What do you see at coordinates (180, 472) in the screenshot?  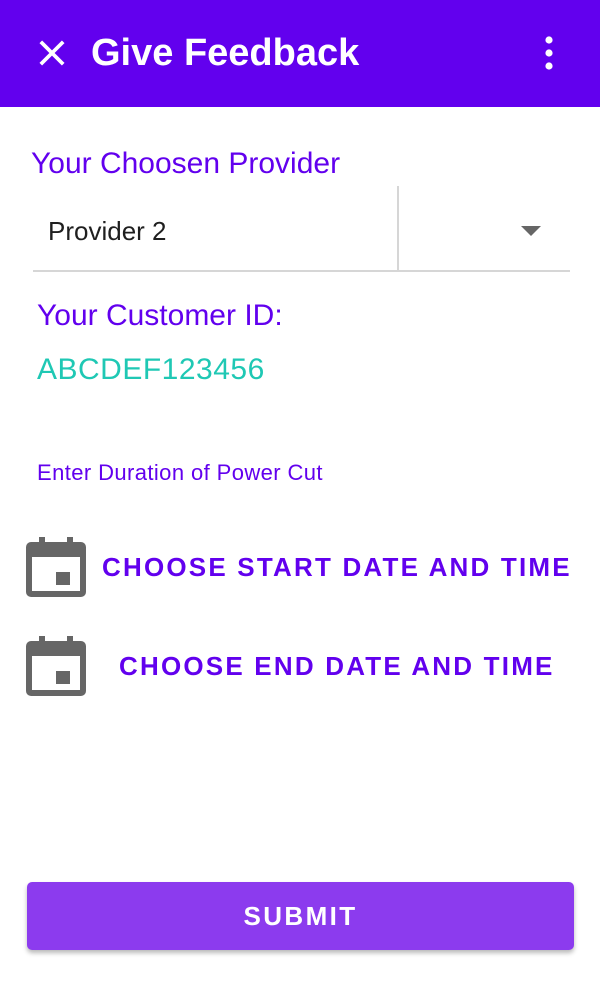 I see `duration-label: Enter Duration of Power Cut` at bounding box center [180, 472].